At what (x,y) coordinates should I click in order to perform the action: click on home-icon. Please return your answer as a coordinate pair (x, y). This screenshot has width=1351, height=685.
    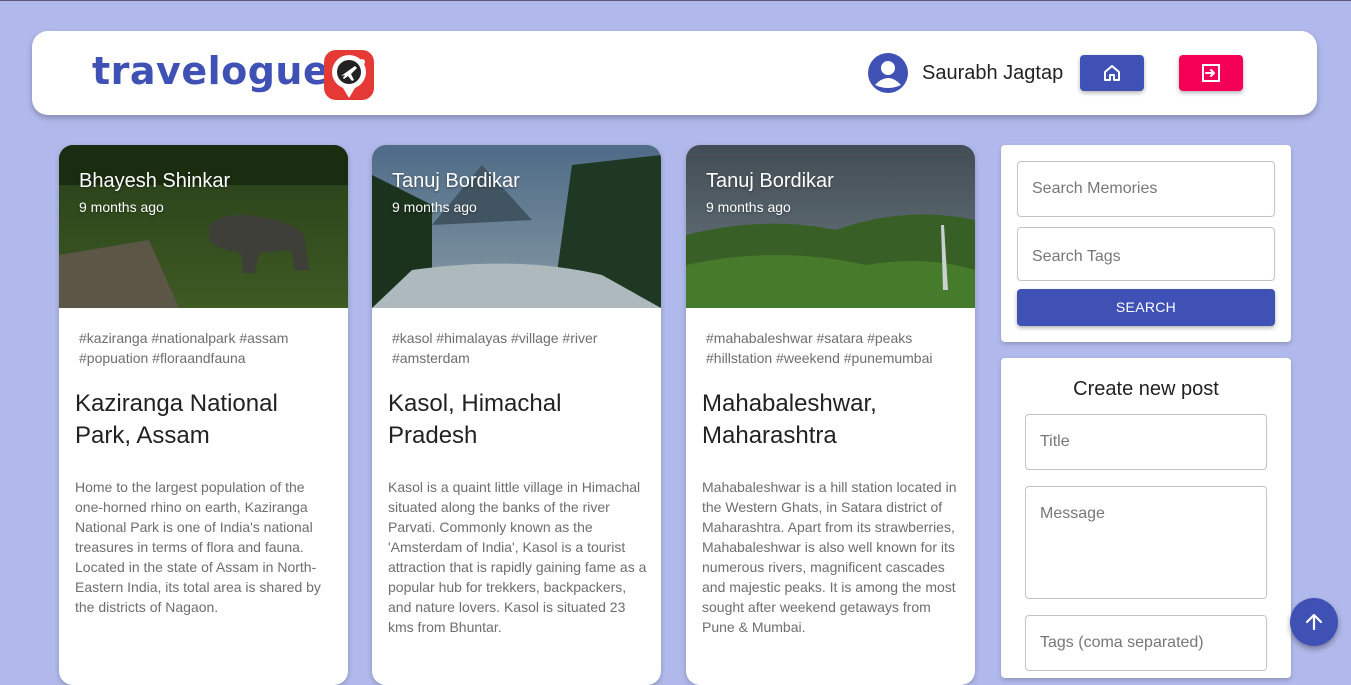
    Looking at the image, I should click on (1112, 73).